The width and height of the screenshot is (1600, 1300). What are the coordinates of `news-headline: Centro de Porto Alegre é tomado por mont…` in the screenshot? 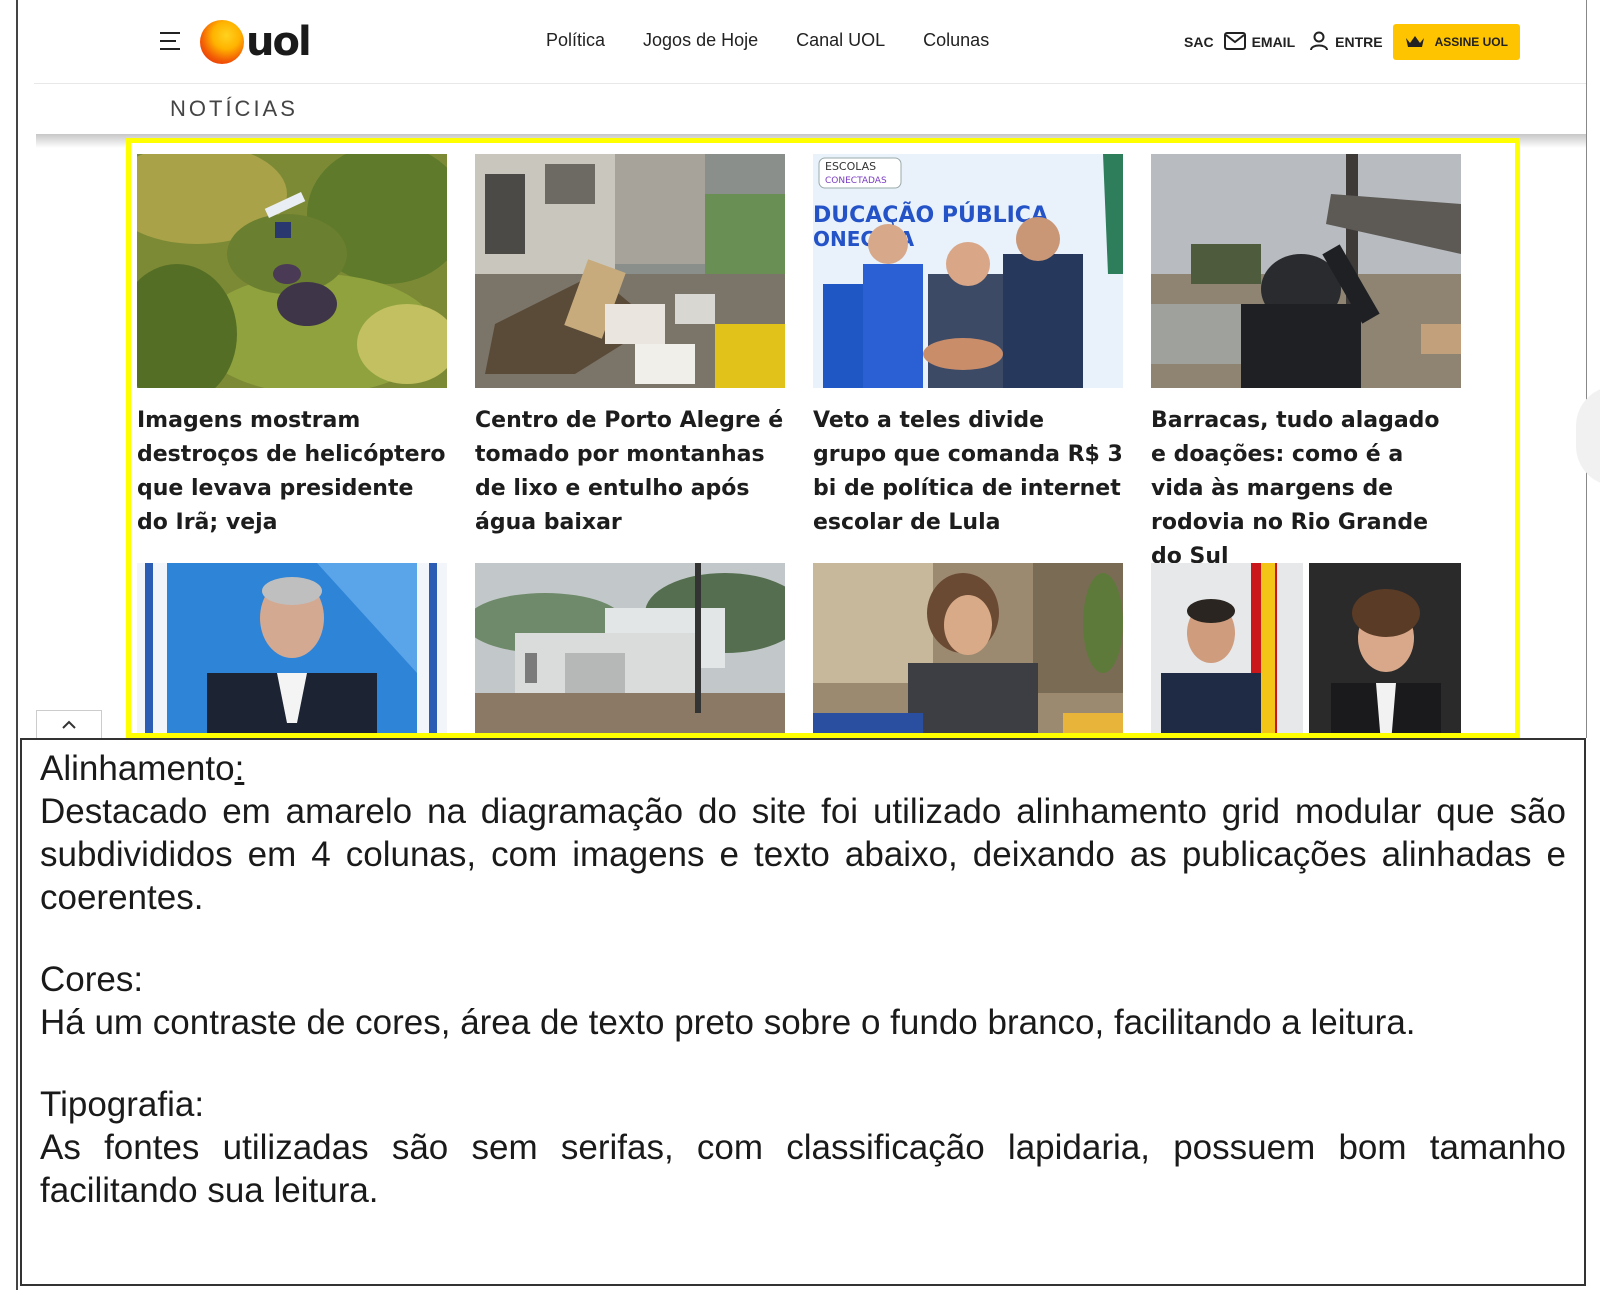 It's located at (630, 472).